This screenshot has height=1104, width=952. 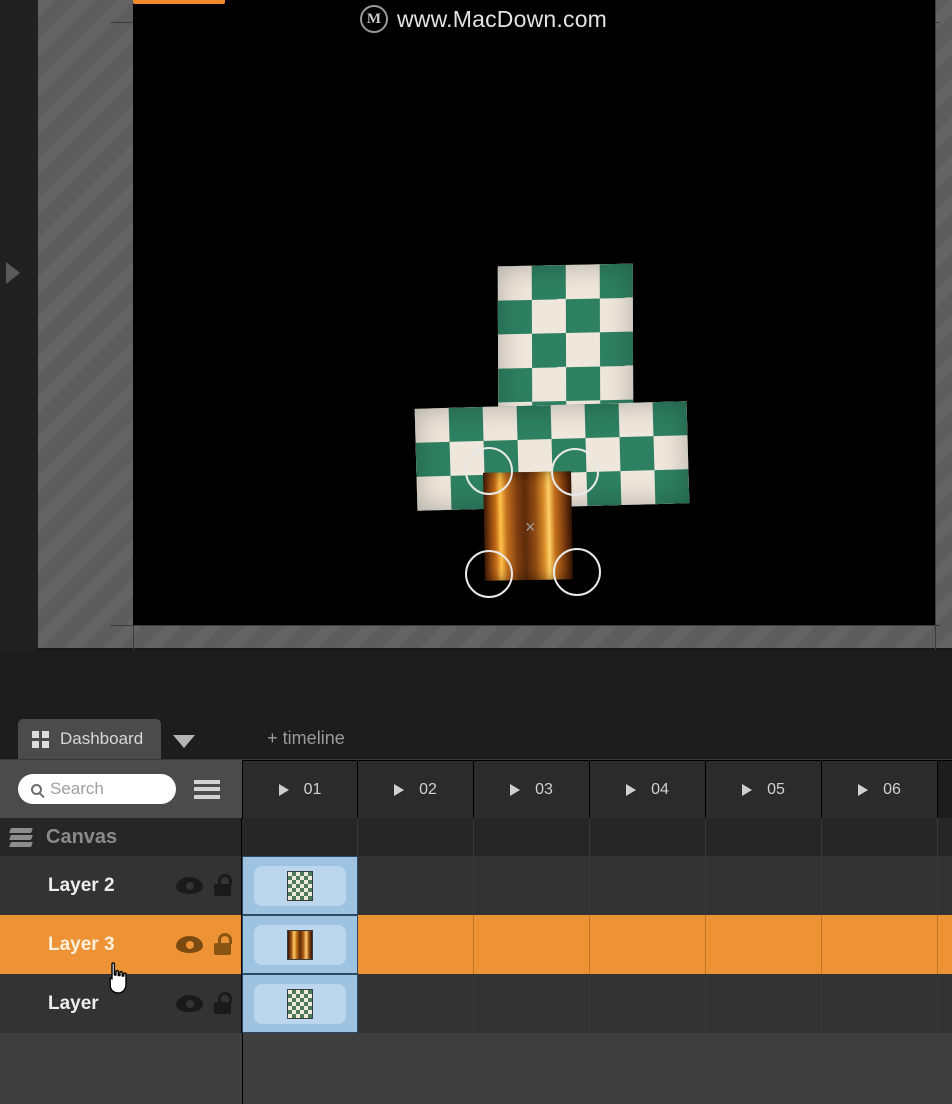 I want to click on group-row-canvas: Canvas, so click(x=476, y=837).